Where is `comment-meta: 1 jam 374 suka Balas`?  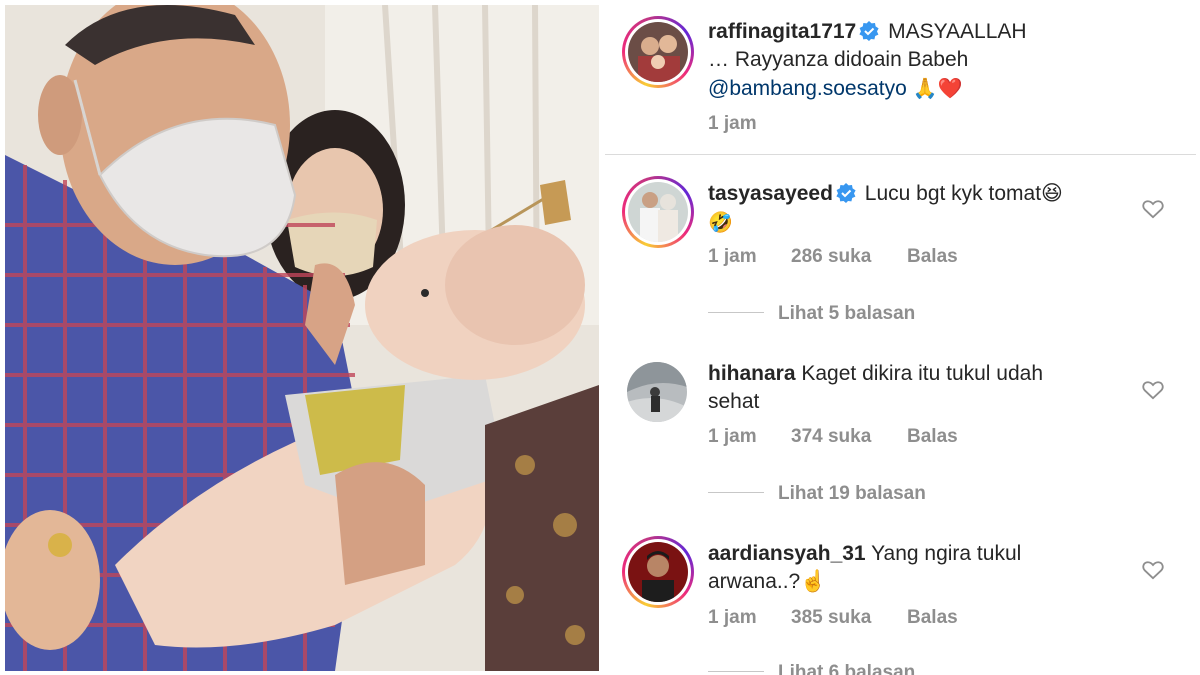 comment-meta: 1 jam 374 suka Balas is located at coordinates (833, 437).